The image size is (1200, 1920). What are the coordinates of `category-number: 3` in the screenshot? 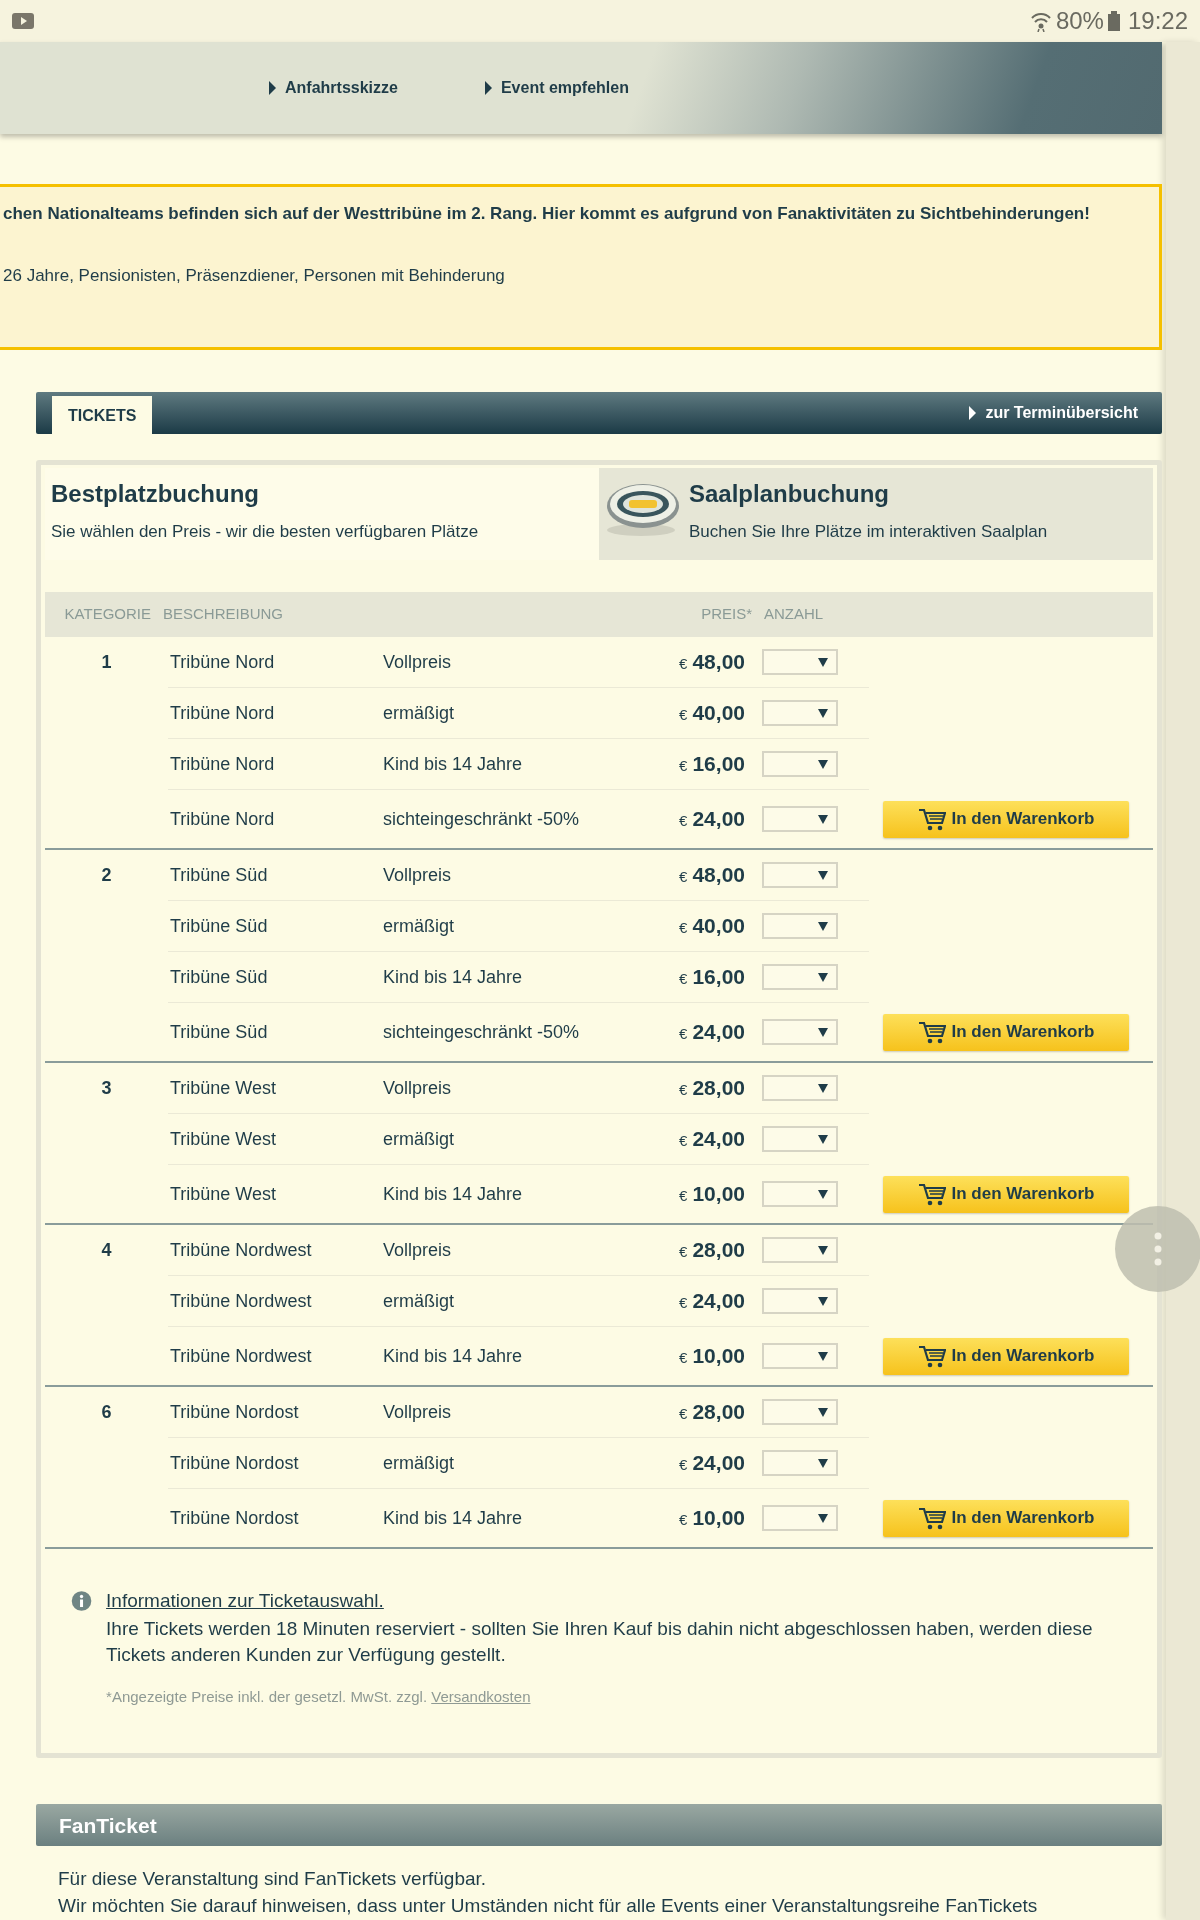 It's located at (106, 1088).